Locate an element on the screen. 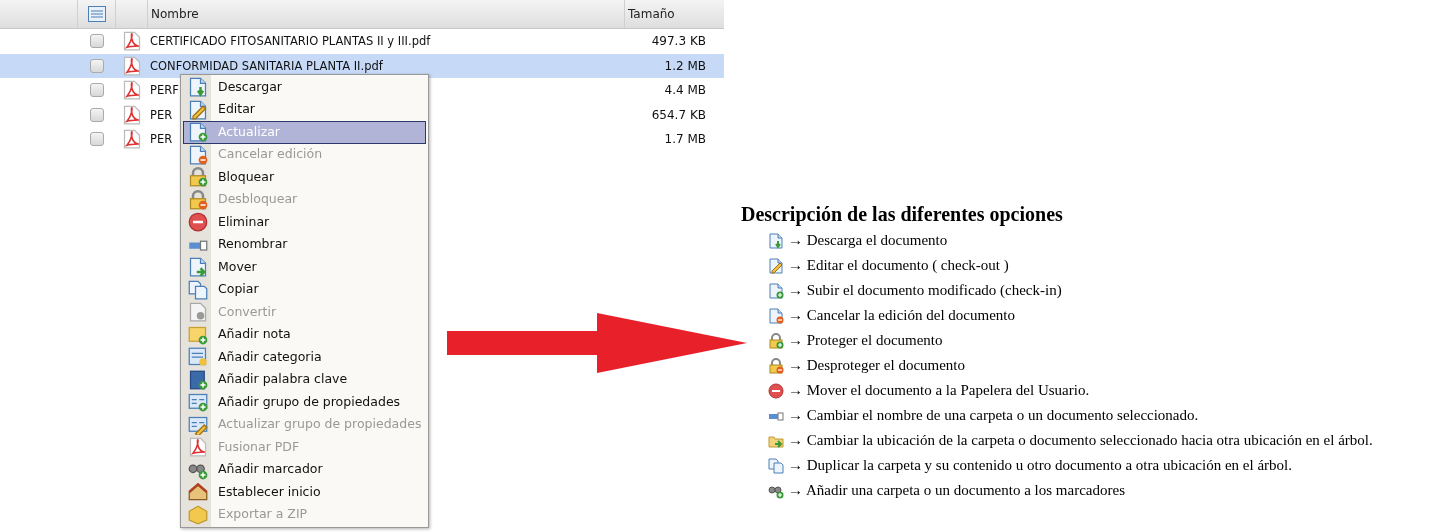 The width and height of the screenshot is (1441, 532). file-name: CERTIFICADO FITOSANITARIO PLANTAS II y III.pdf is located at coordinates (290, 41).